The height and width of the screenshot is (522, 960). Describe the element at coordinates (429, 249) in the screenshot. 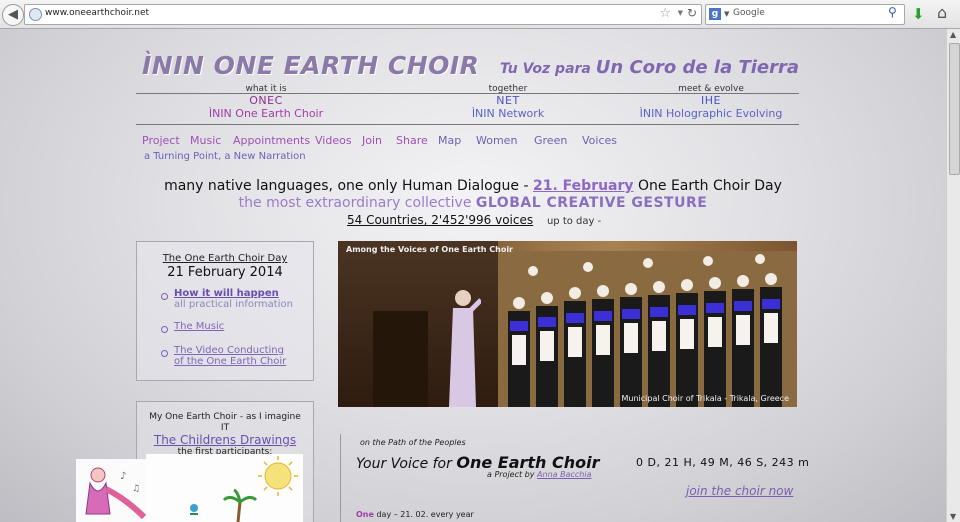

I see `photo-caption-top: Among the Voices of One Earth Choir` at that location.